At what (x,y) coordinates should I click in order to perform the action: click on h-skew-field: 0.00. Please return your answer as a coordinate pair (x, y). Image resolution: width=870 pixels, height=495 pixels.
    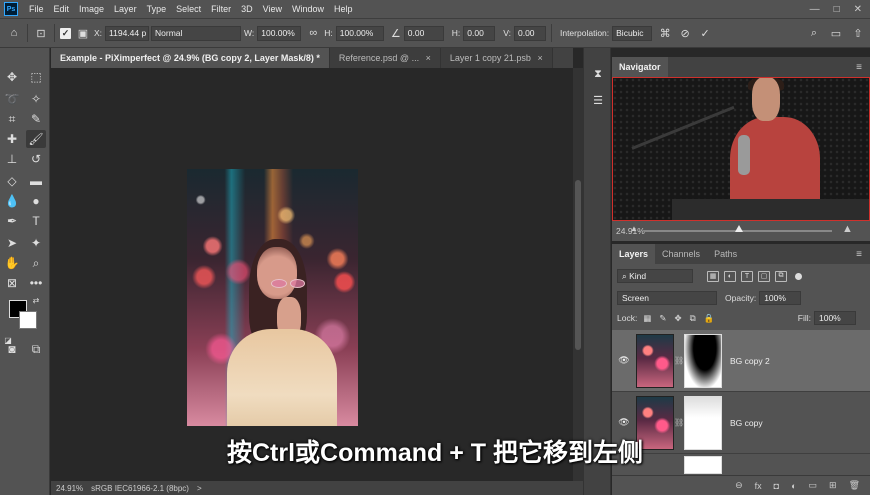
    Looking at the image, I should click on (479, 33).